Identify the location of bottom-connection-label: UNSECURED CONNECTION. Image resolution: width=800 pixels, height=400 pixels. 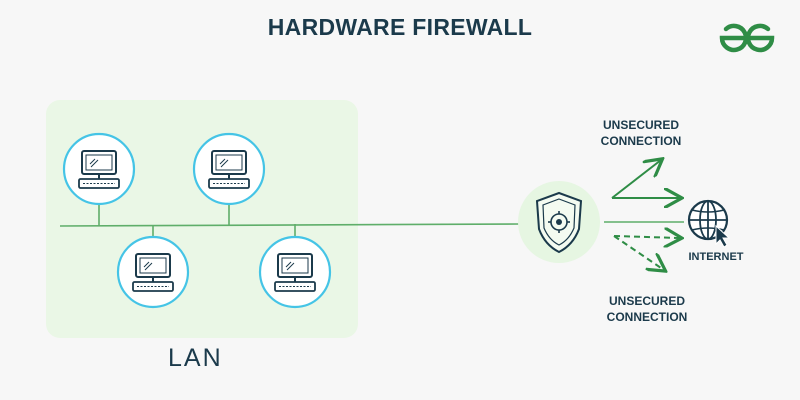
(647, 309).